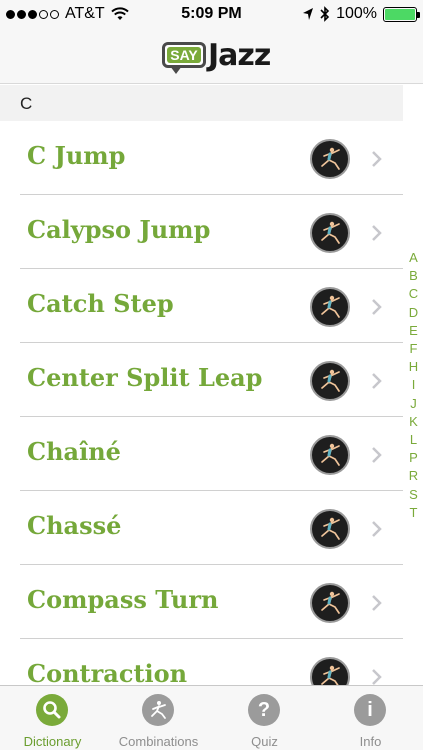 The image size is (423, 750). I want to click on list-item: Chaîné, so click(201, 454).